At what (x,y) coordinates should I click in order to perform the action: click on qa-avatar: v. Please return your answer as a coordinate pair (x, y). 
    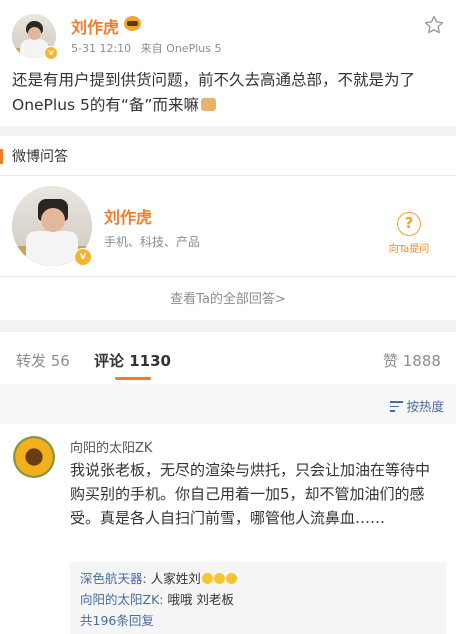
    Looking at the image, I should click on (52, 226).